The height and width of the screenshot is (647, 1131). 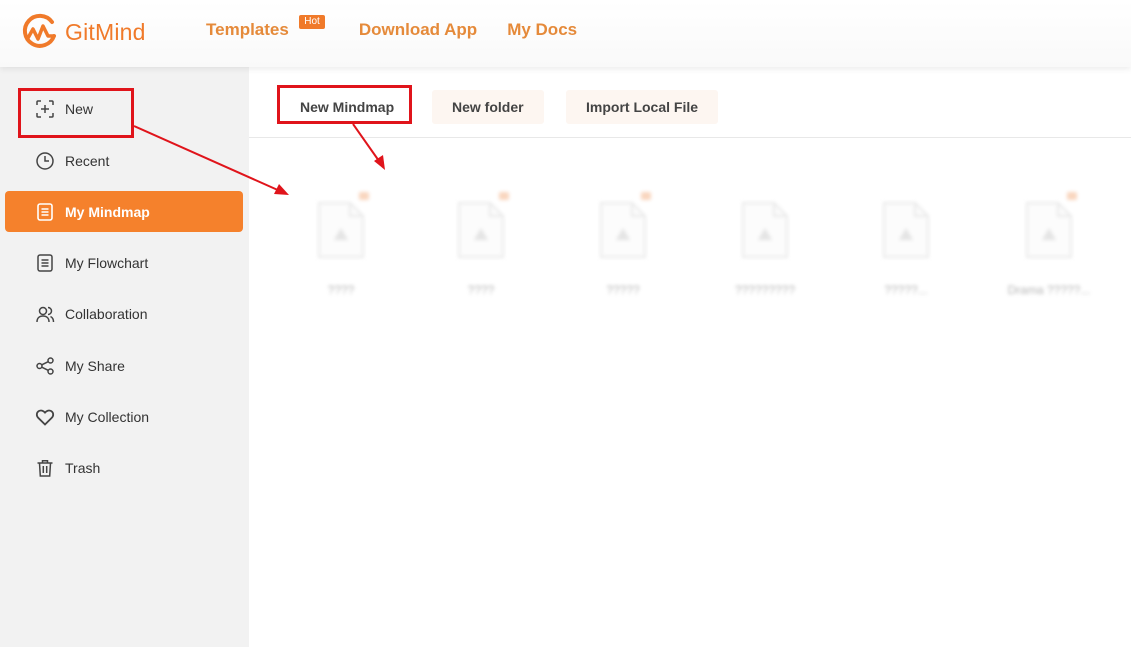 What do you see at coordinates (765, 290) in the screenshot?
I see `file-name: ?????????` at bounding box center [765, 290].